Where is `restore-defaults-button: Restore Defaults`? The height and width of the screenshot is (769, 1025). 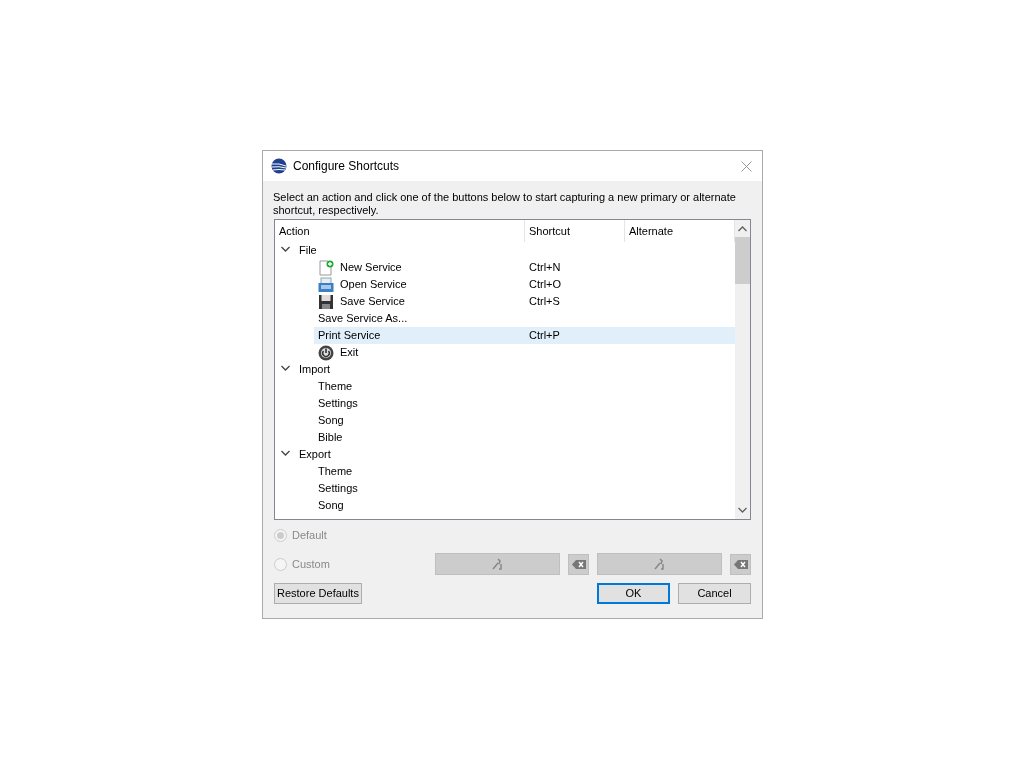 restore-defaults-button: Restore Defaults is located at coordinates (318, 593).